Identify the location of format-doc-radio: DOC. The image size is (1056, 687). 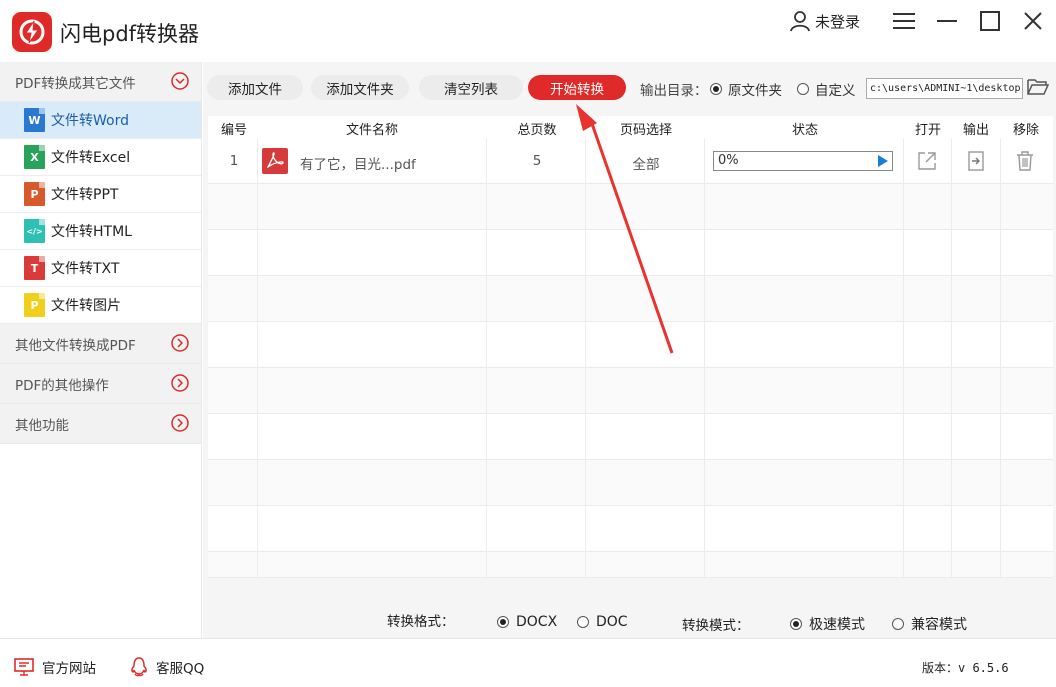
(602, 622).